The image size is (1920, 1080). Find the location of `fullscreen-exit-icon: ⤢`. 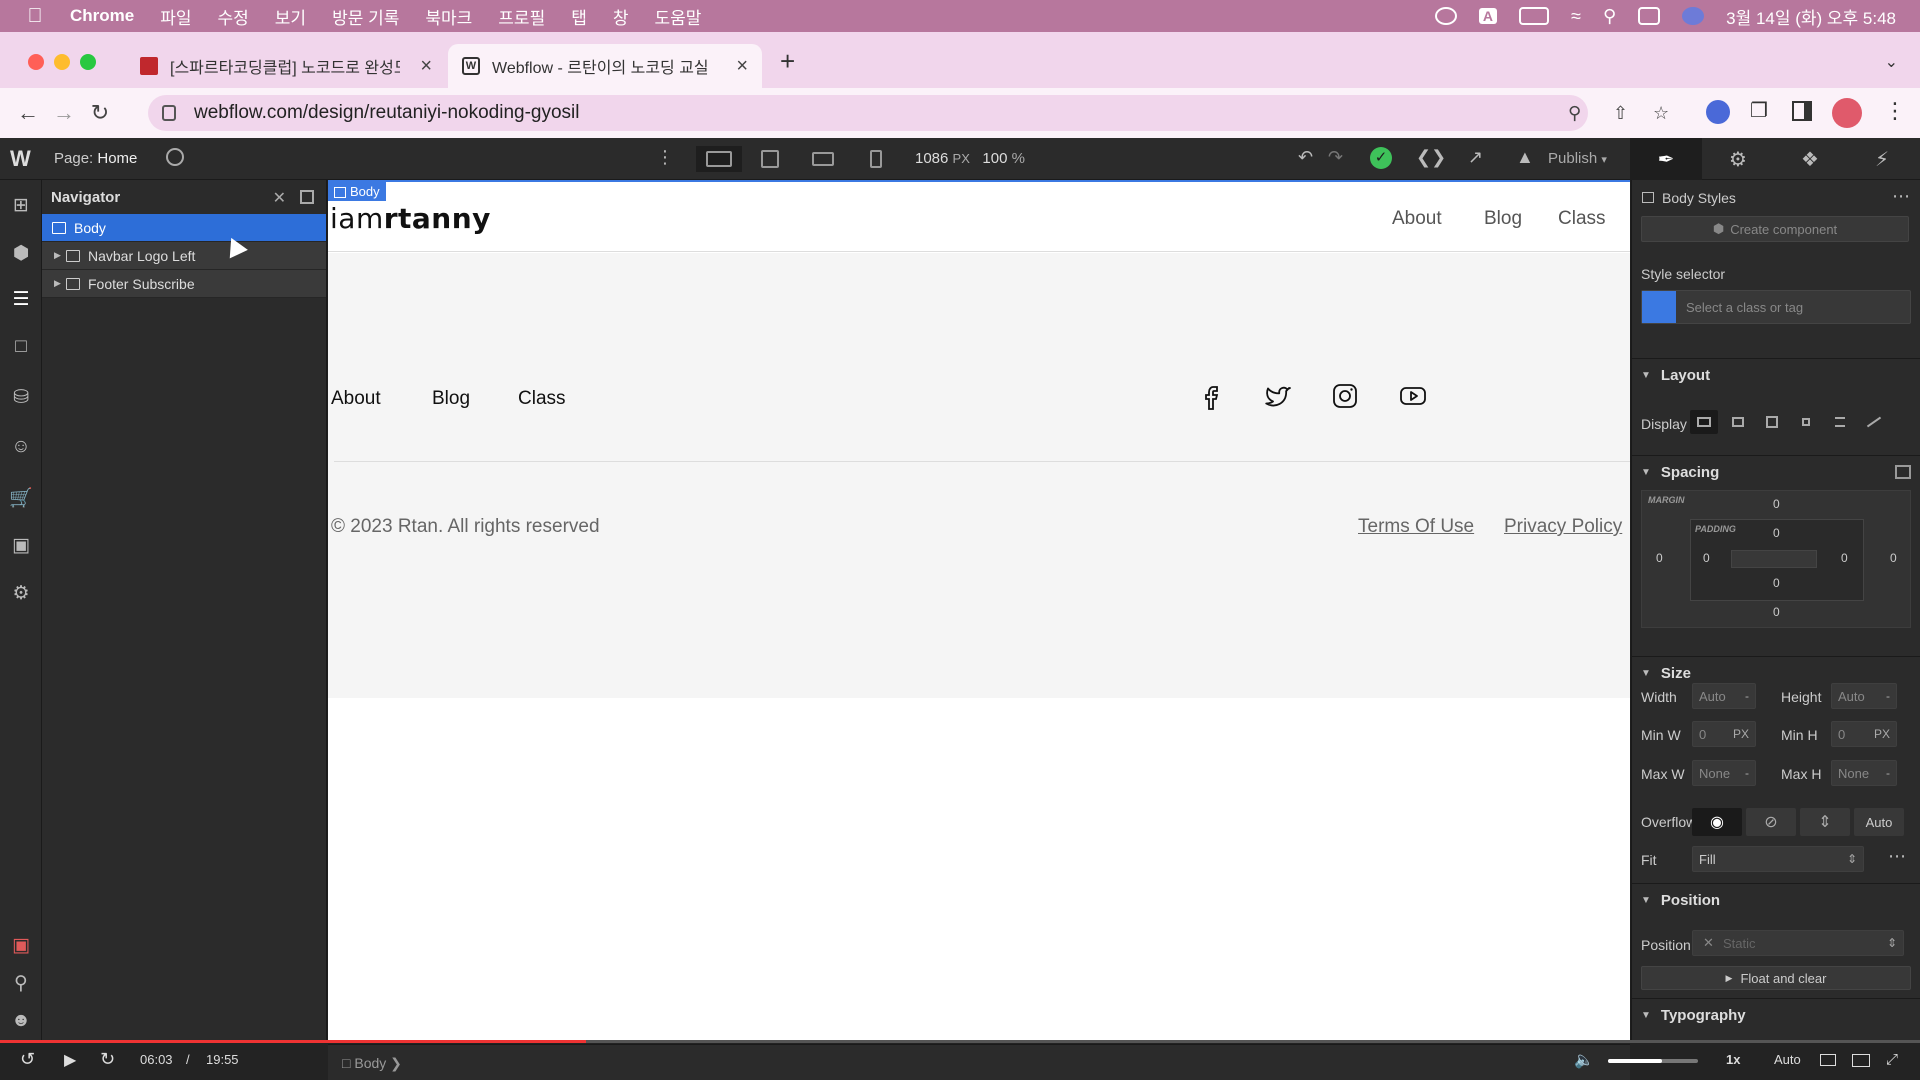

fullscreen-exit-icon: ⤢ is located at coordinates (1892, 1059).